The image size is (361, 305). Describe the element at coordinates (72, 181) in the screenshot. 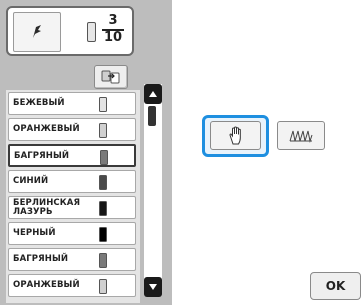

I see `color-row: СИНИЙ` at that location.